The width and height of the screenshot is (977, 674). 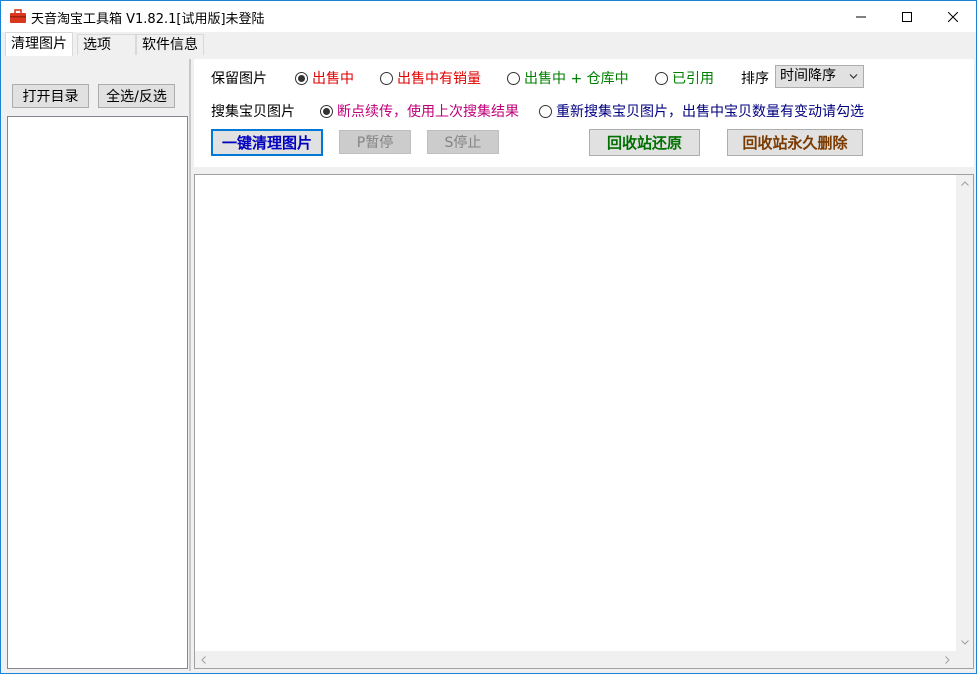 I want to click on radio-label: 断点续传，使用上次搜集结果, so click(x=428, y=112).